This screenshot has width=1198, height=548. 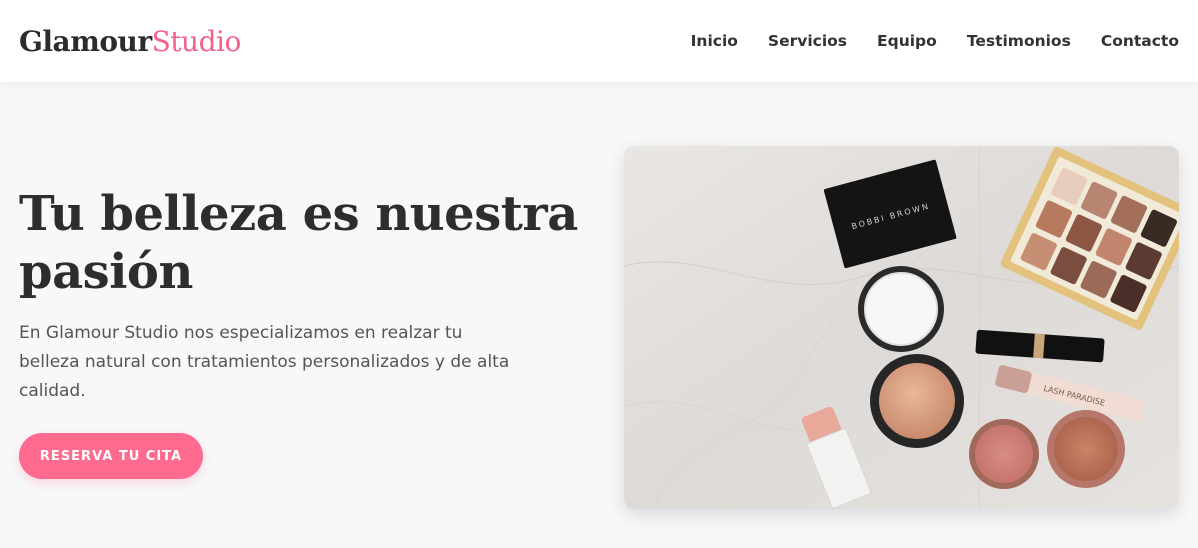 What do you see at coordinates (907, 41) in the screenshot?
I see `nav-link-equipo: Equipo` at bounding box center [907, 41].